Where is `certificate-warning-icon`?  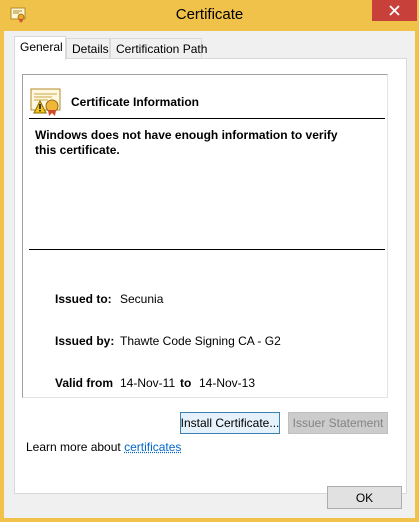
certificate-warning-icon is located at coordinates (45, 102).